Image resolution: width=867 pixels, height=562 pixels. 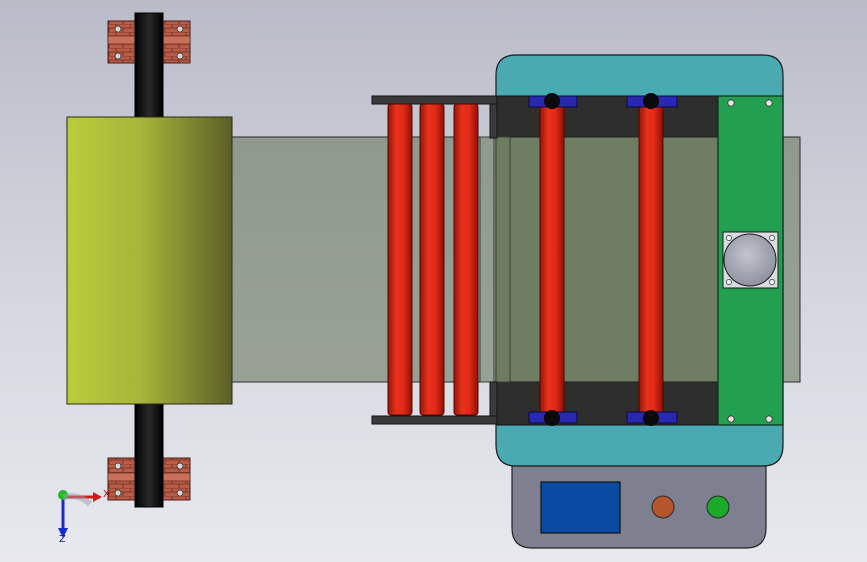 I want to click on drive-motor, so click(x=750, y=260).